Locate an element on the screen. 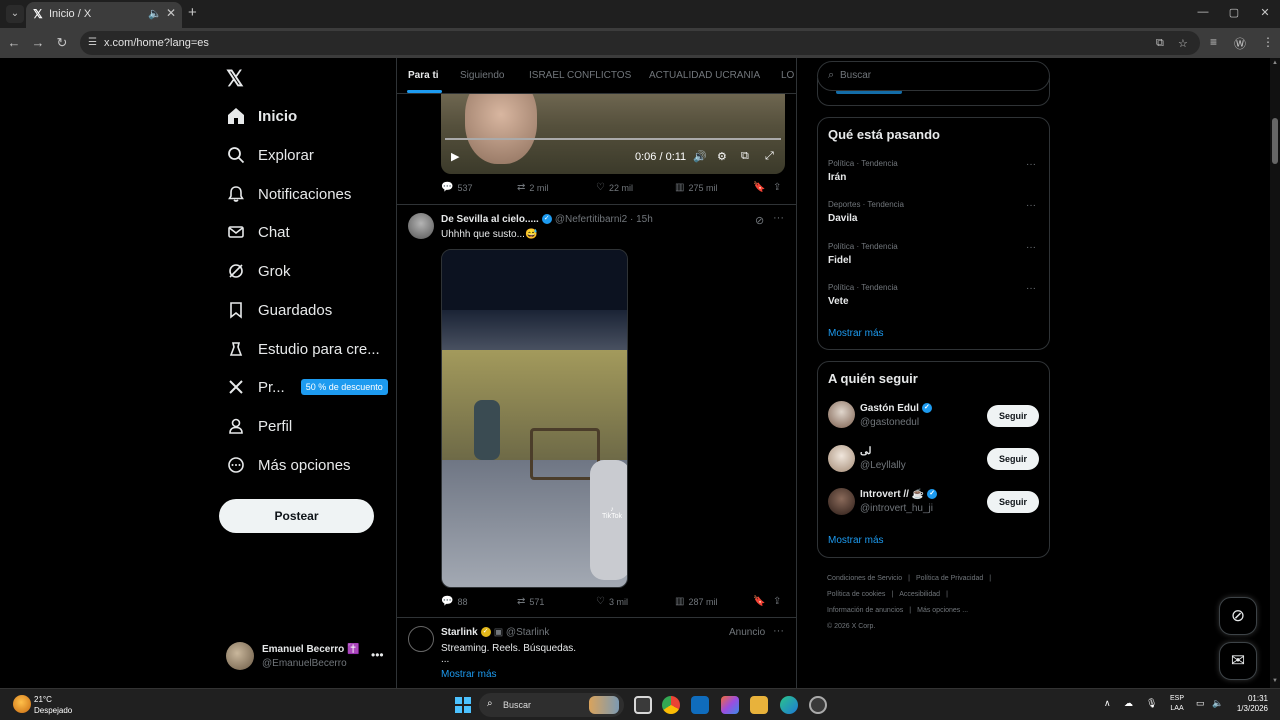 This screenshot has height=720, width=1280. views-button: ▥ 275 mil is located at coordinates (696, 187).